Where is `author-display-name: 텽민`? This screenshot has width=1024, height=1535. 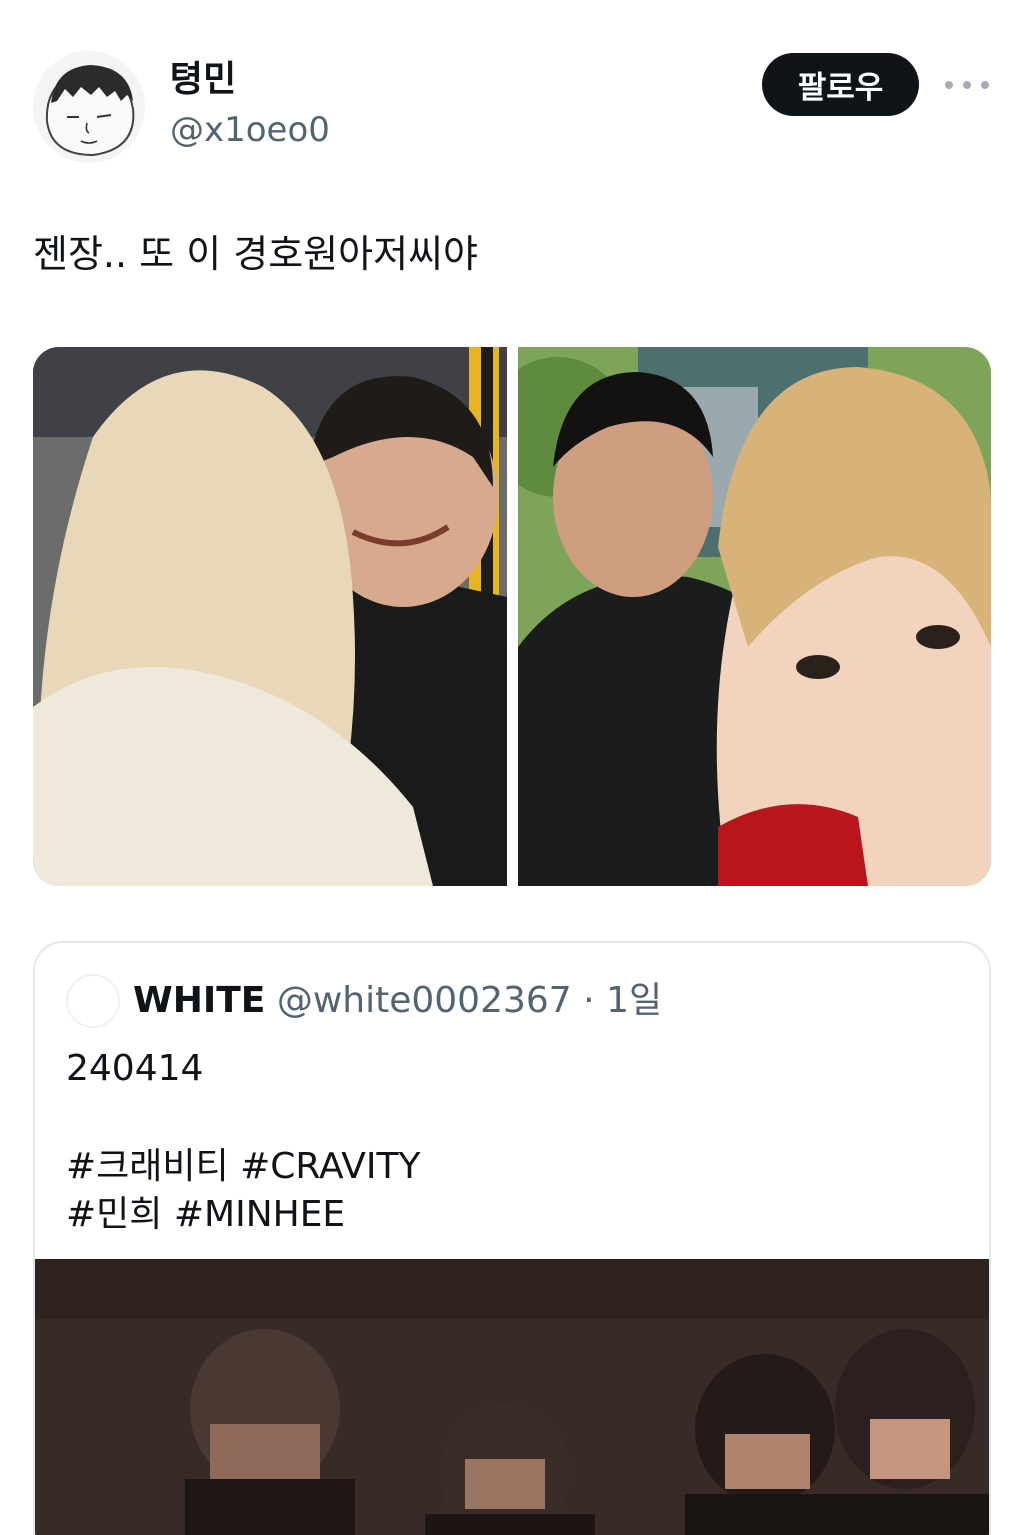 author-display-name: 텽민 is located at coordinates (203, 80).